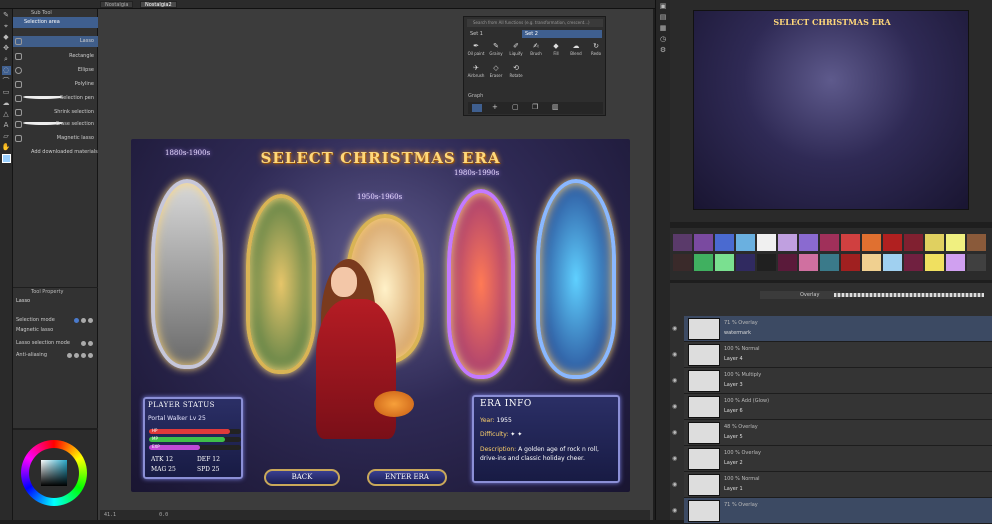 This screenshot has height=524, width=992. Describe the element at coordinates (56, 355) in the screenshot. I see `anti-aliasing-row: Anti-aliasing` at that location.